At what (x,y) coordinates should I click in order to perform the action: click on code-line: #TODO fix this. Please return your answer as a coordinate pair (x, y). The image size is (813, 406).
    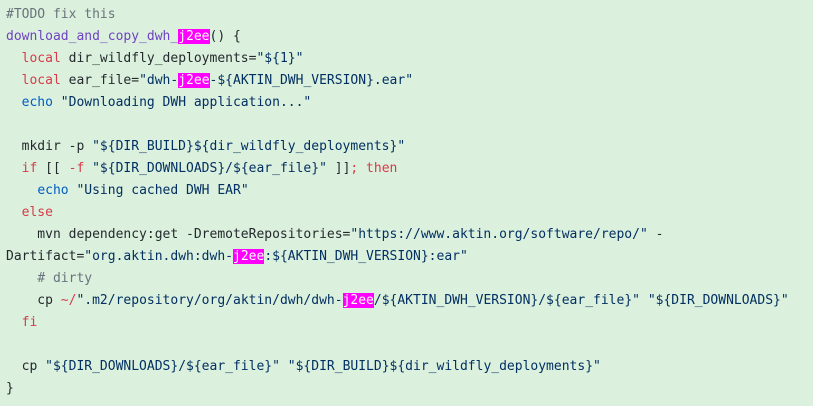
    Looking at the image, I should click on (409, 15).